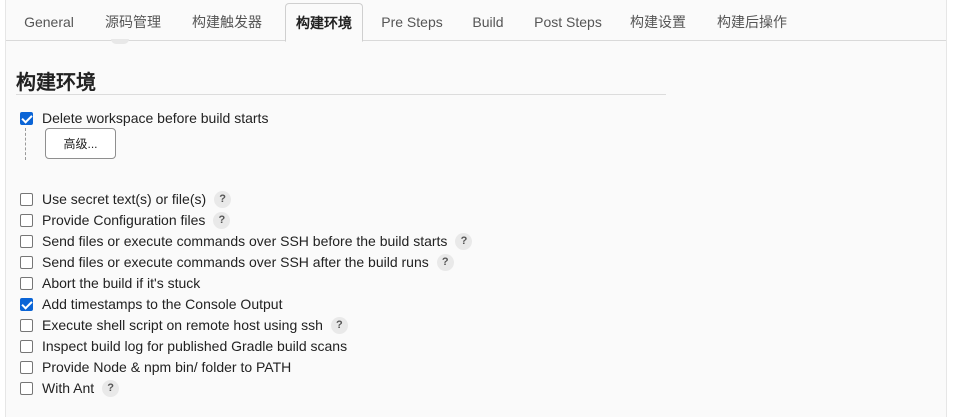  I want to click on option-label: With Ant, so click(68, 388).